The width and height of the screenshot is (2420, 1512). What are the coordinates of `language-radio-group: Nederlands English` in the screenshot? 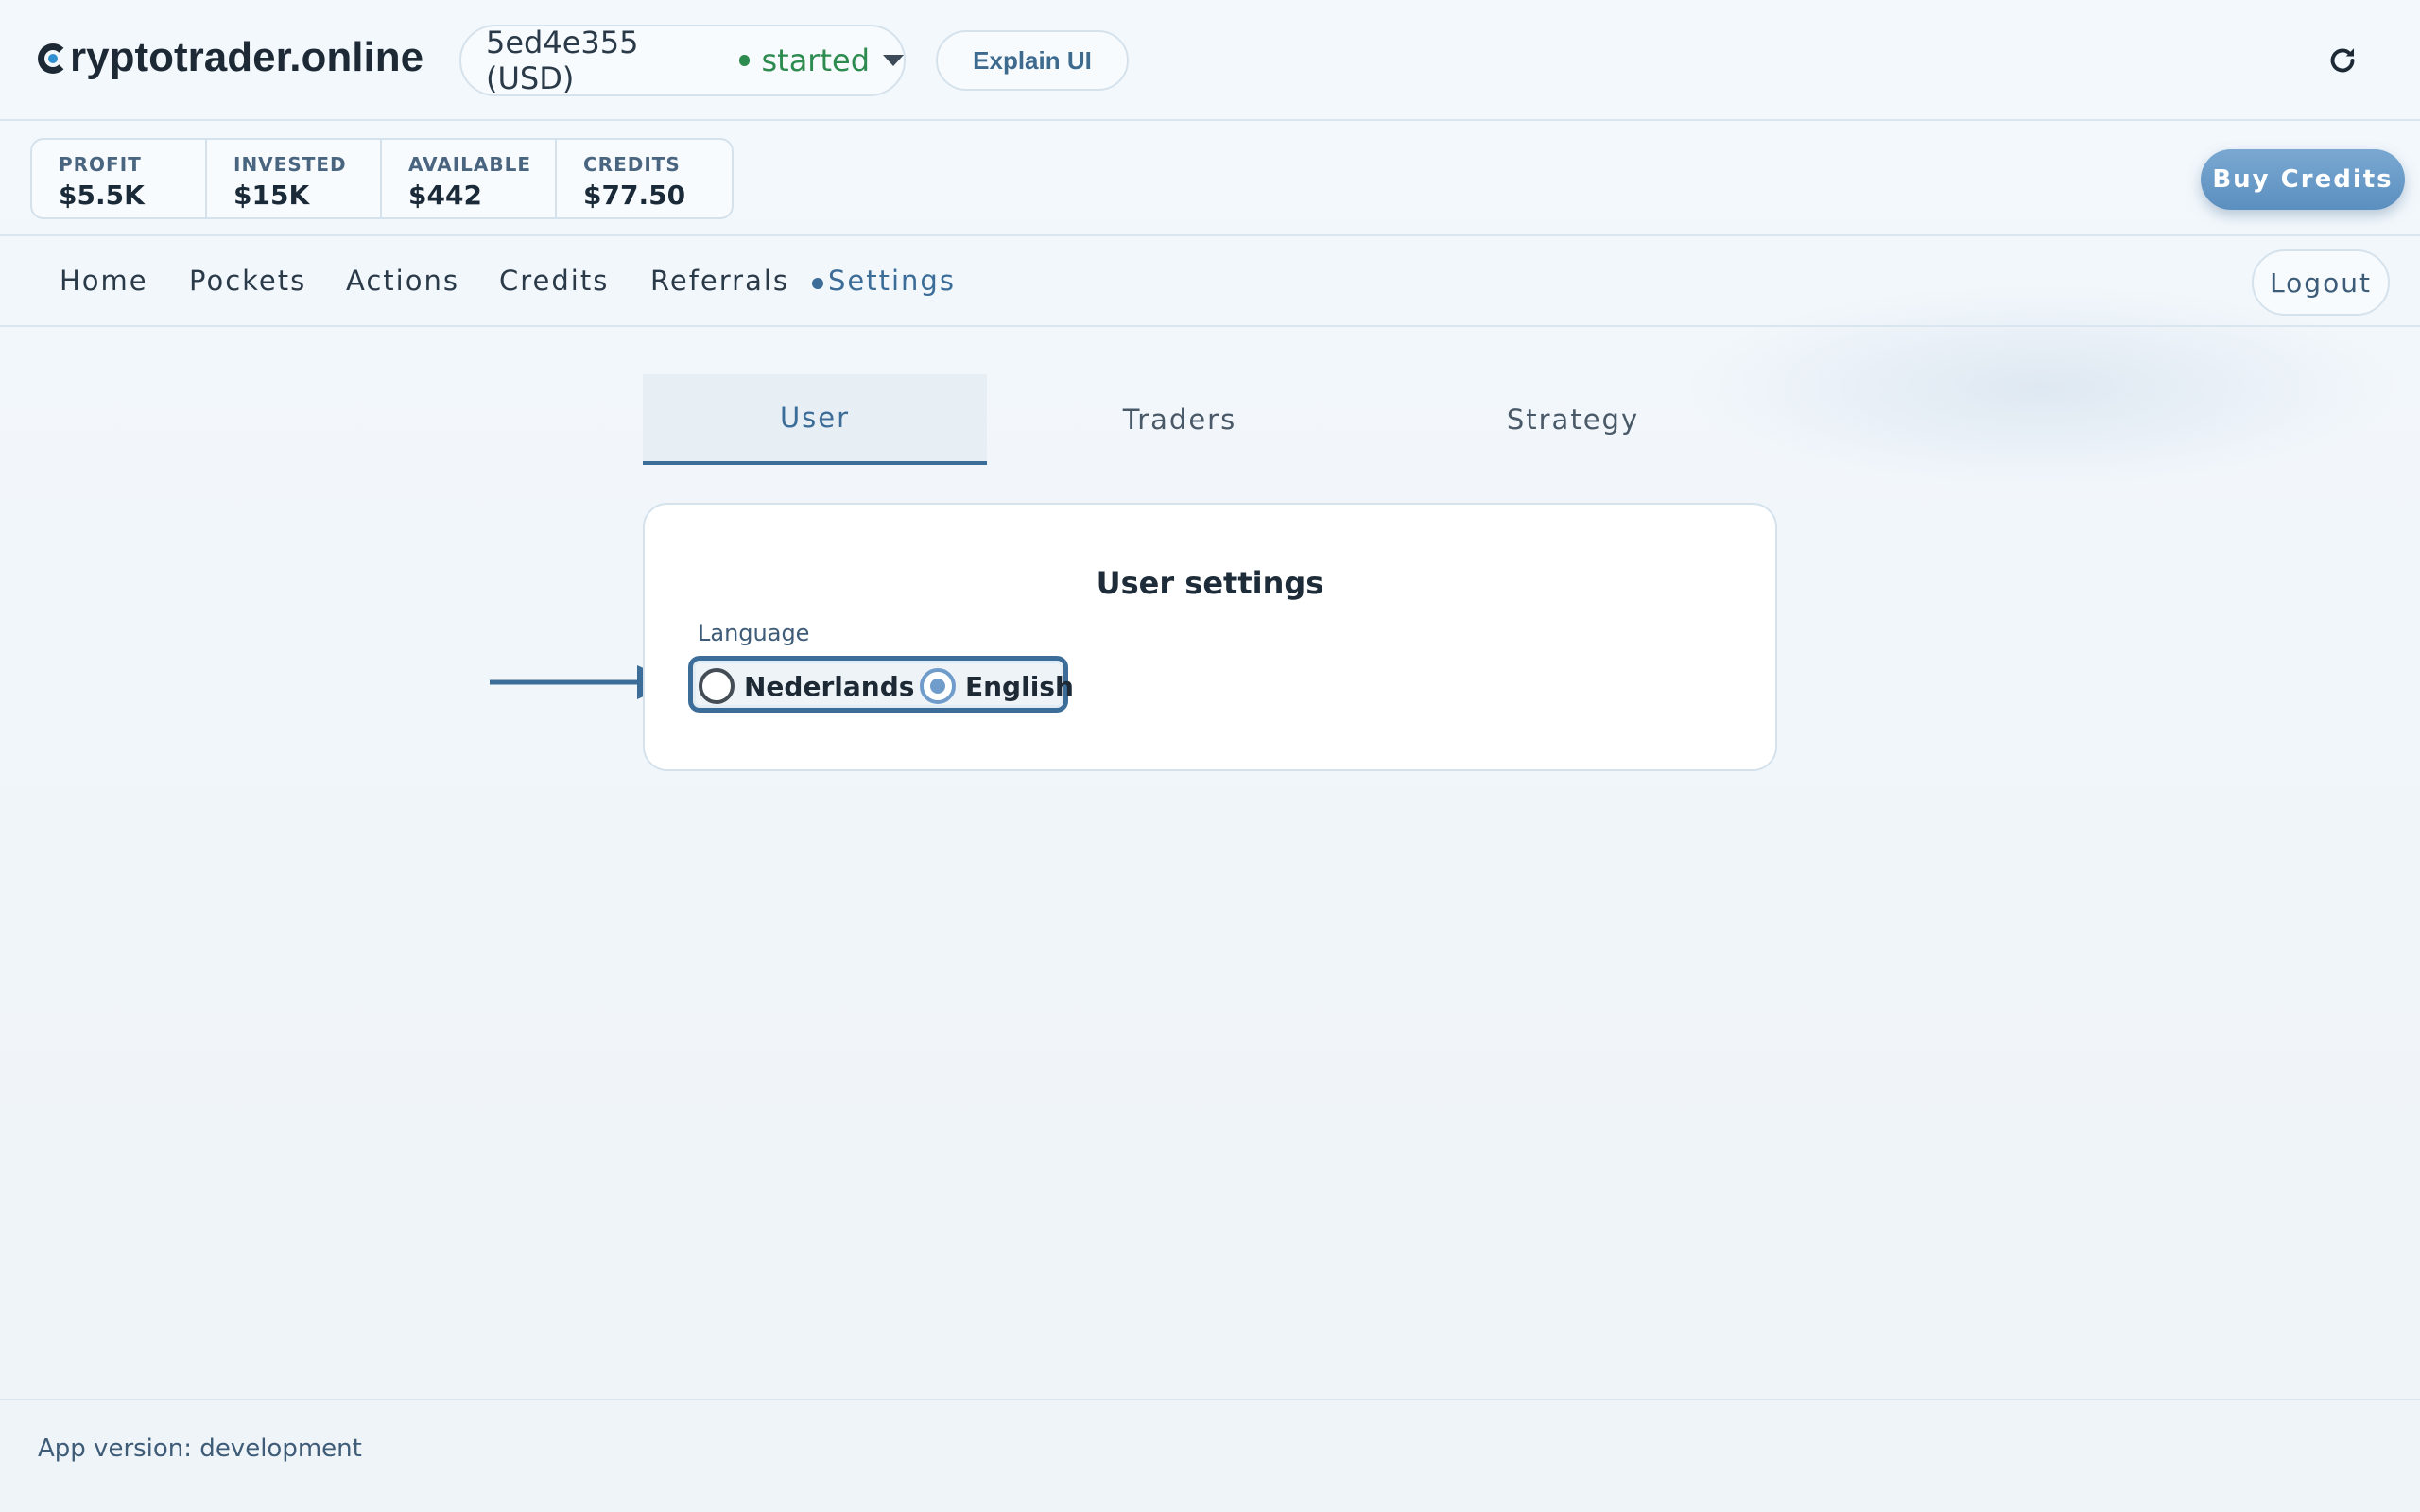 It's located at (881, 684).